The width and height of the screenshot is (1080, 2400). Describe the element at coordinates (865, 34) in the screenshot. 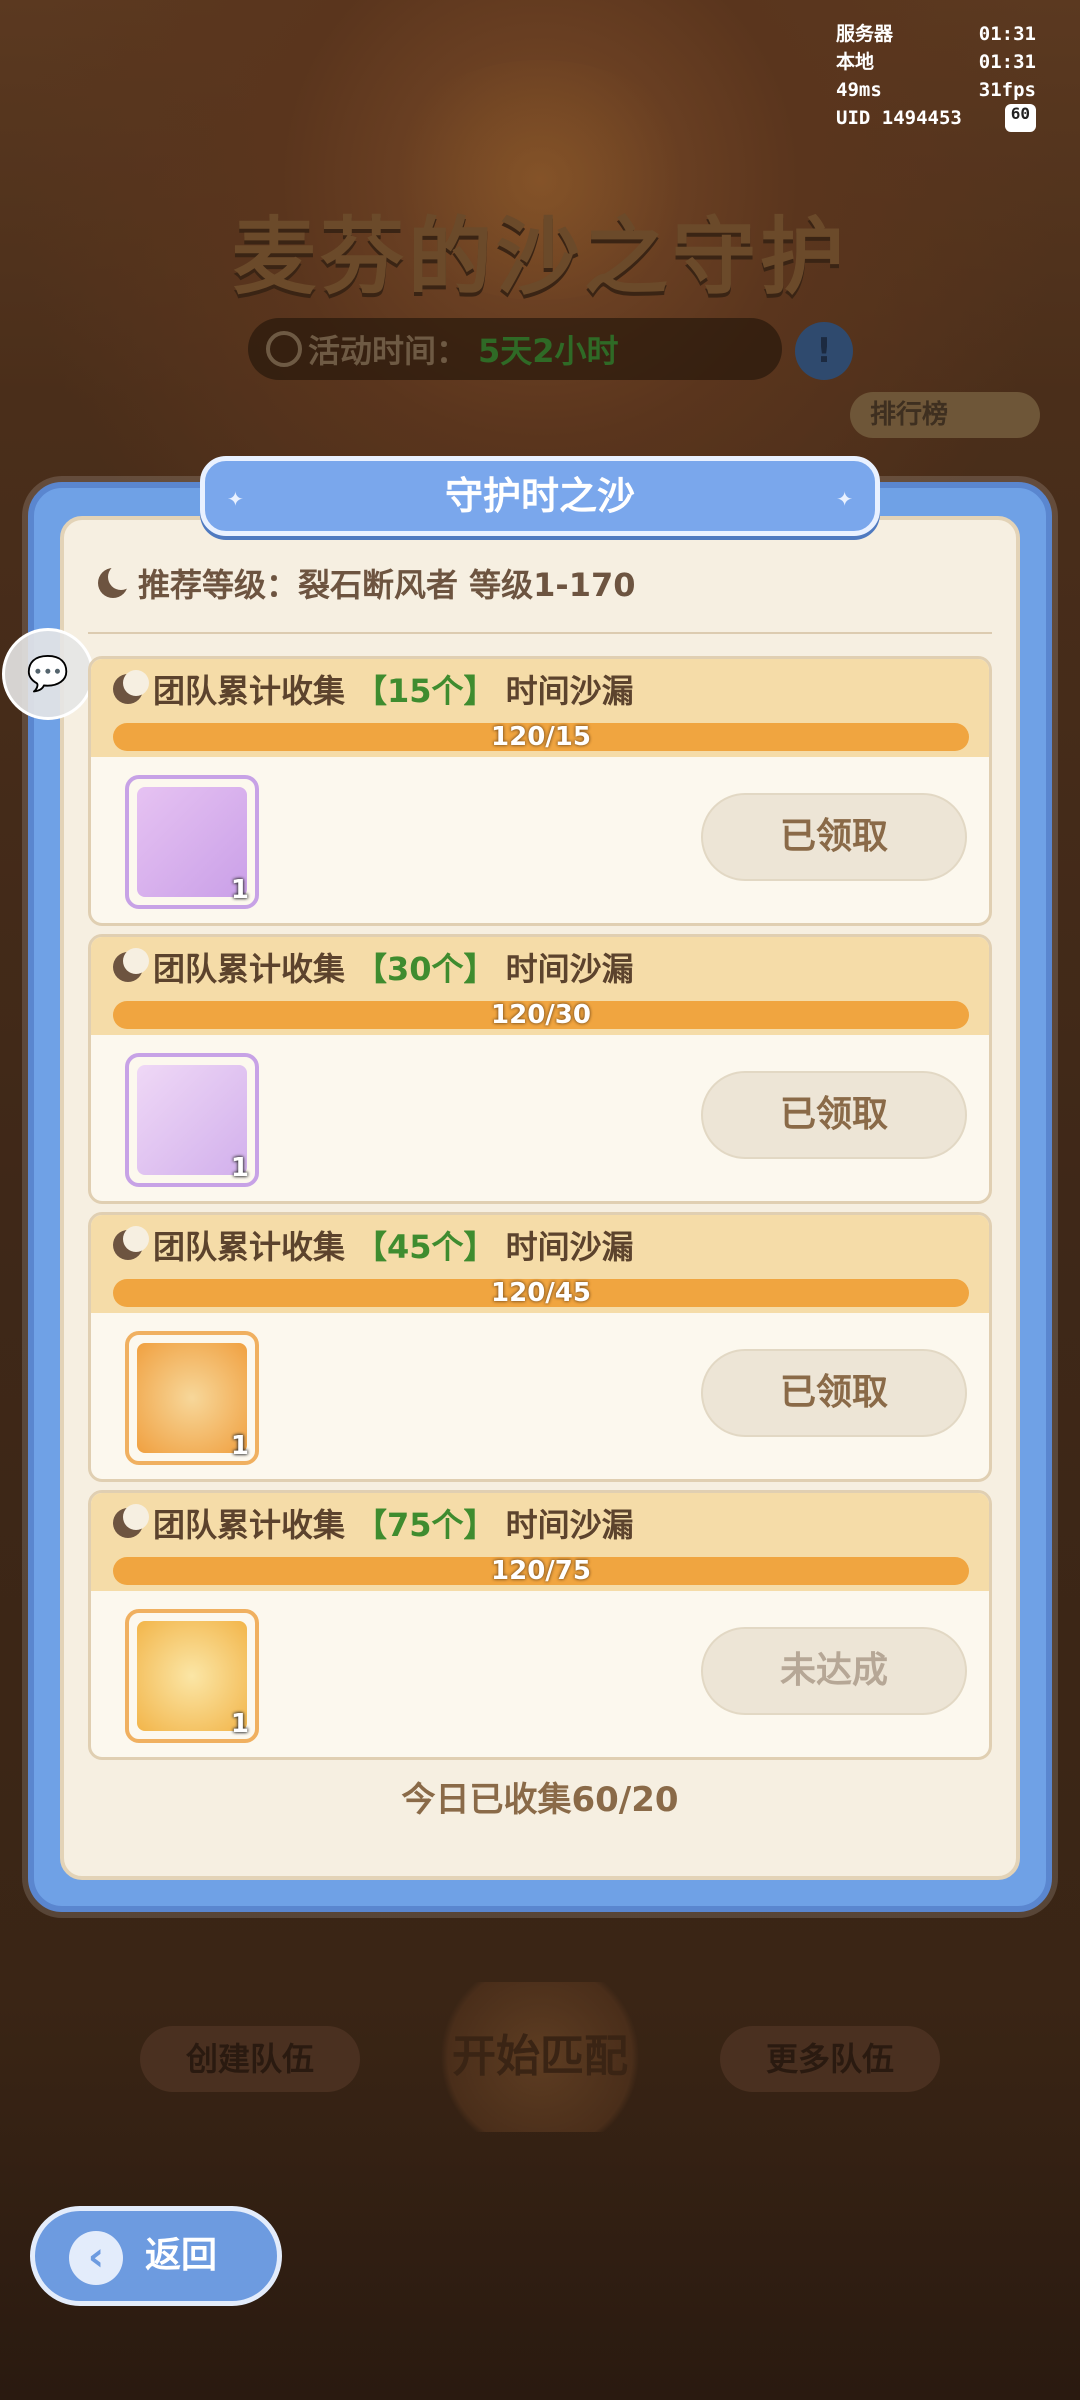

I see `server-label: 服务器` at that location.